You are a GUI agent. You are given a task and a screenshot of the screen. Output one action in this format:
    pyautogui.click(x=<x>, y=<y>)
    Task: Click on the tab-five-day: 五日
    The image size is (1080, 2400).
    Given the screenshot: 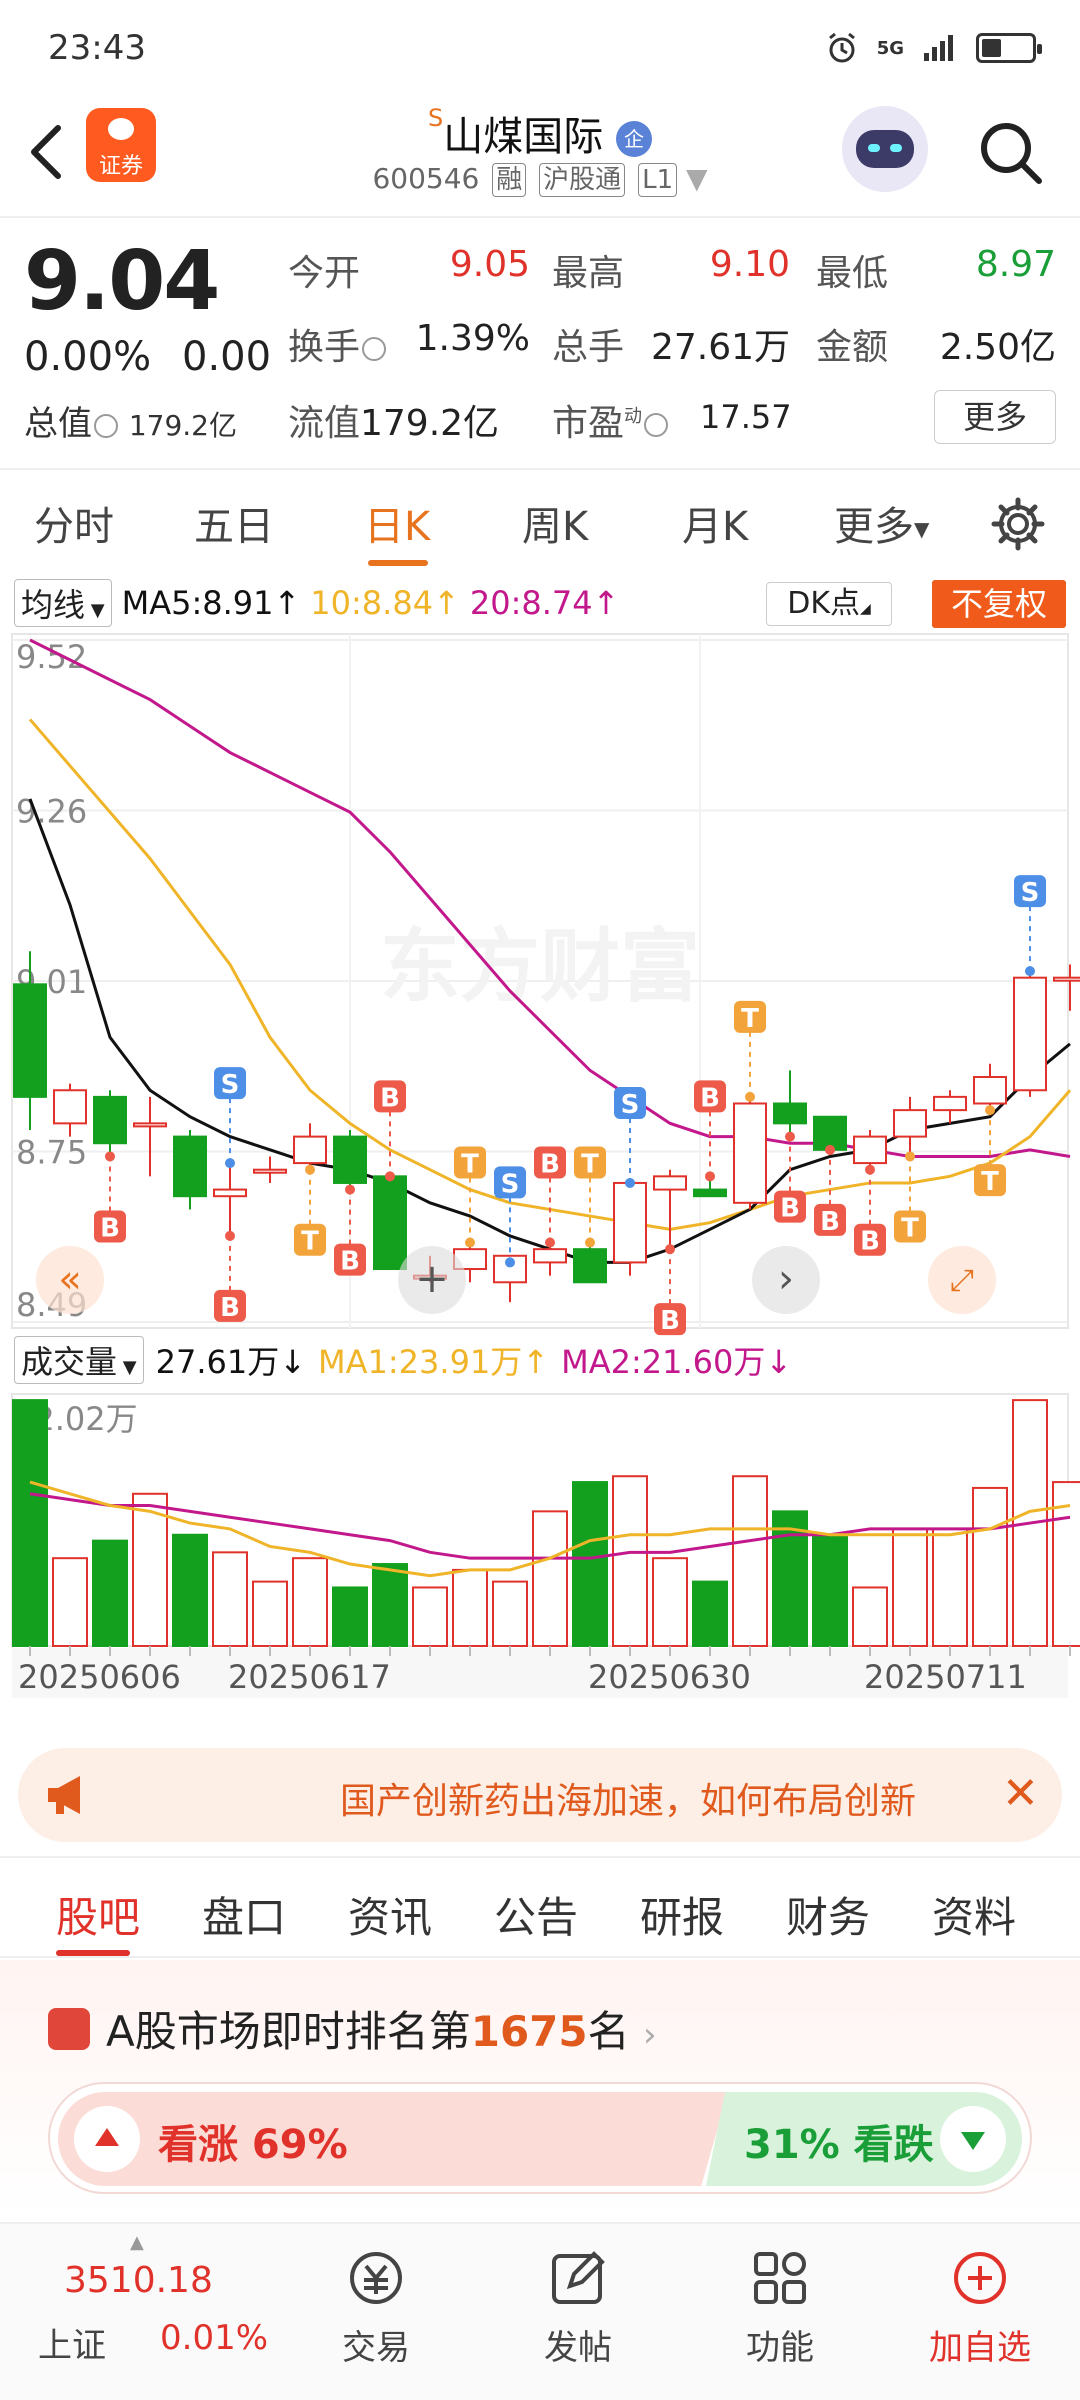 What is the action you would take?
    pyautogui.click(x=234, y=523)
    